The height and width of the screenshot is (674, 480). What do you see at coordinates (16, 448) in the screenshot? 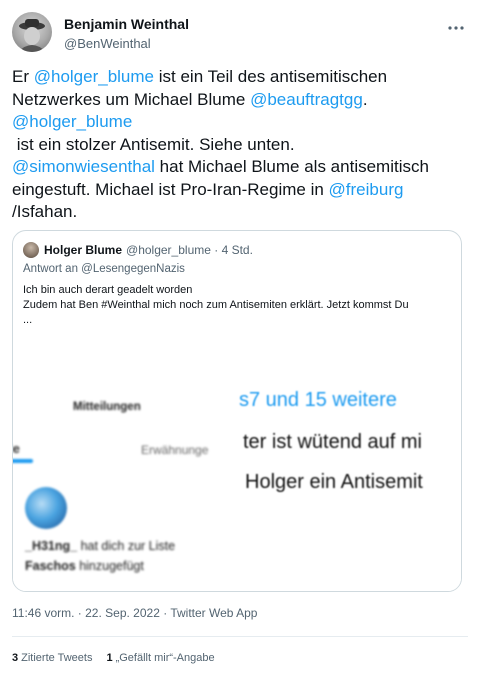
I see `image-text-tab-fragment: le` at bounding box center [16, 448].